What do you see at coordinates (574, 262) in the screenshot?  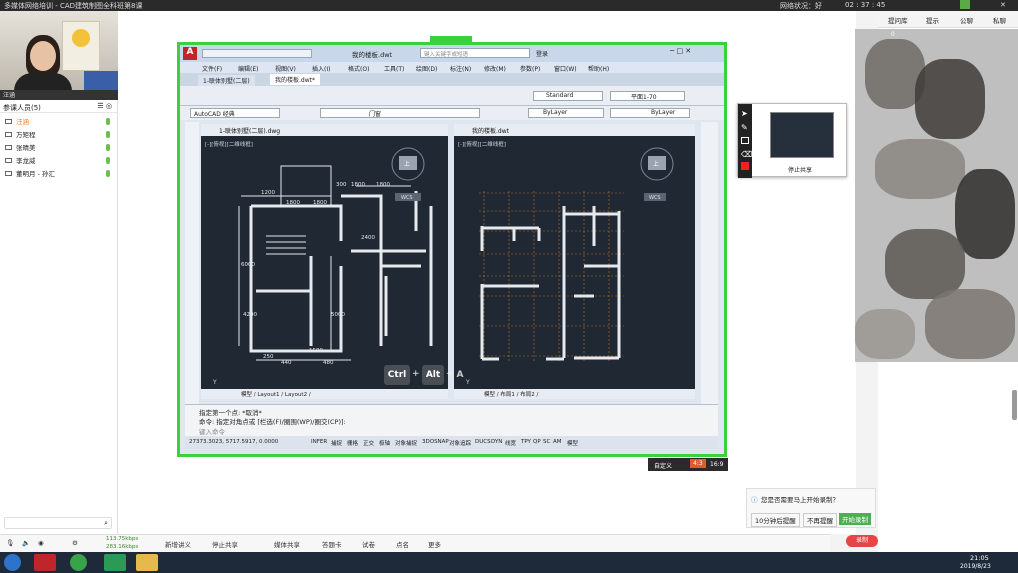 I see `right-viewport: Y 上 WCS` at bounding box center [574, 262].